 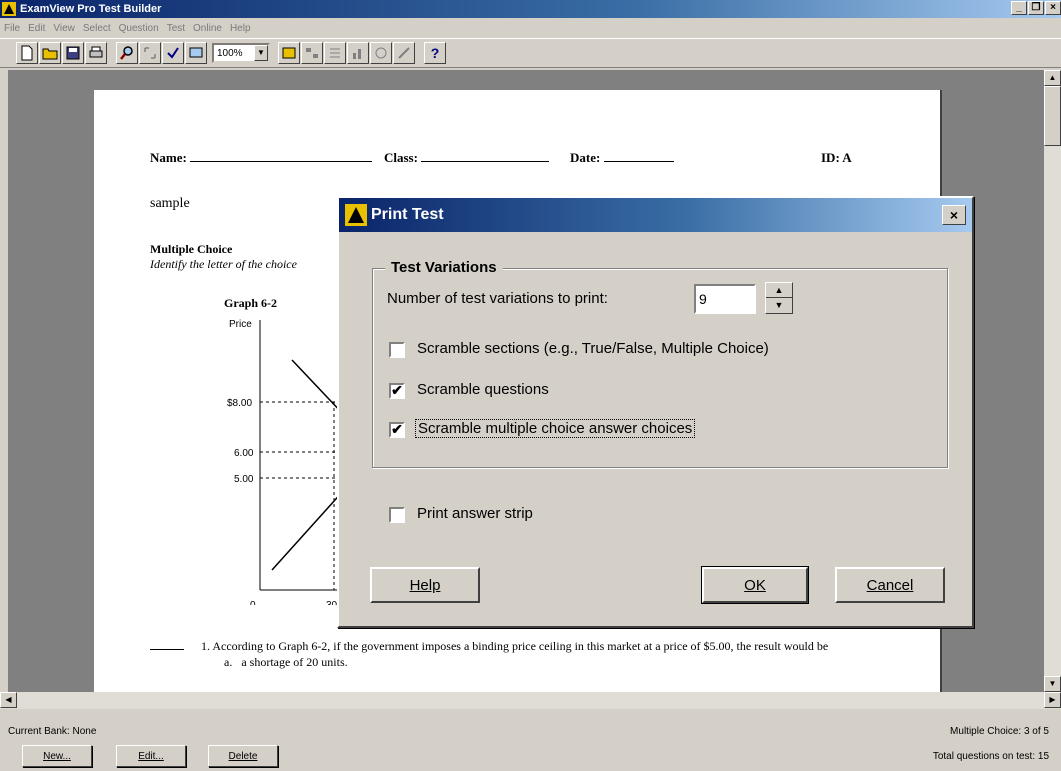 I want to click on app-title-bar: ExamView Pro Test Builder _ ❐ ×, so click(x=530, y=9).